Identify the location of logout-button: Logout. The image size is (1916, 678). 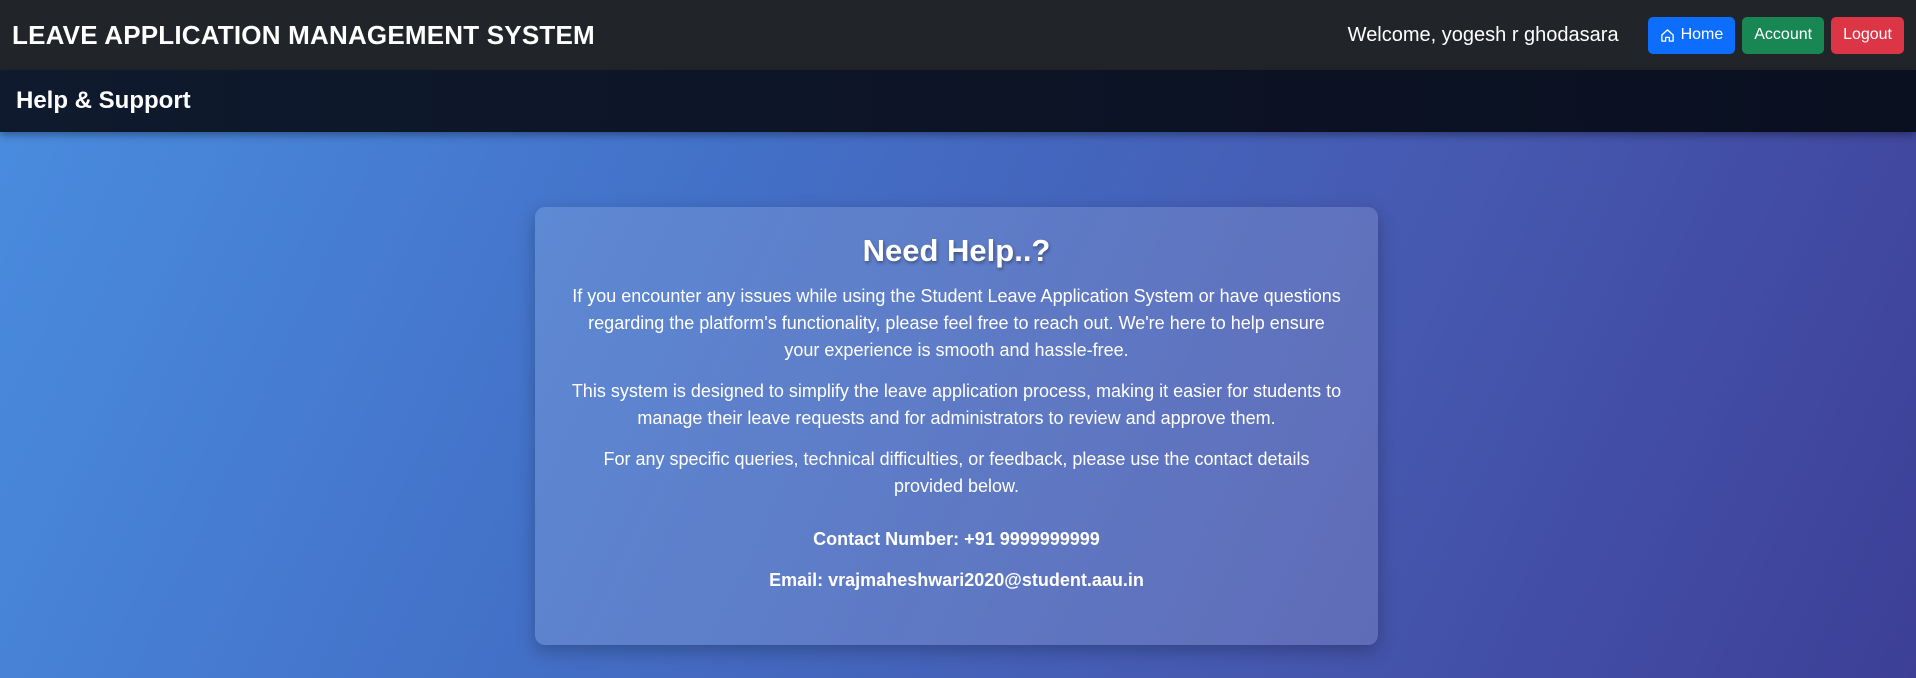
(1867, 35).